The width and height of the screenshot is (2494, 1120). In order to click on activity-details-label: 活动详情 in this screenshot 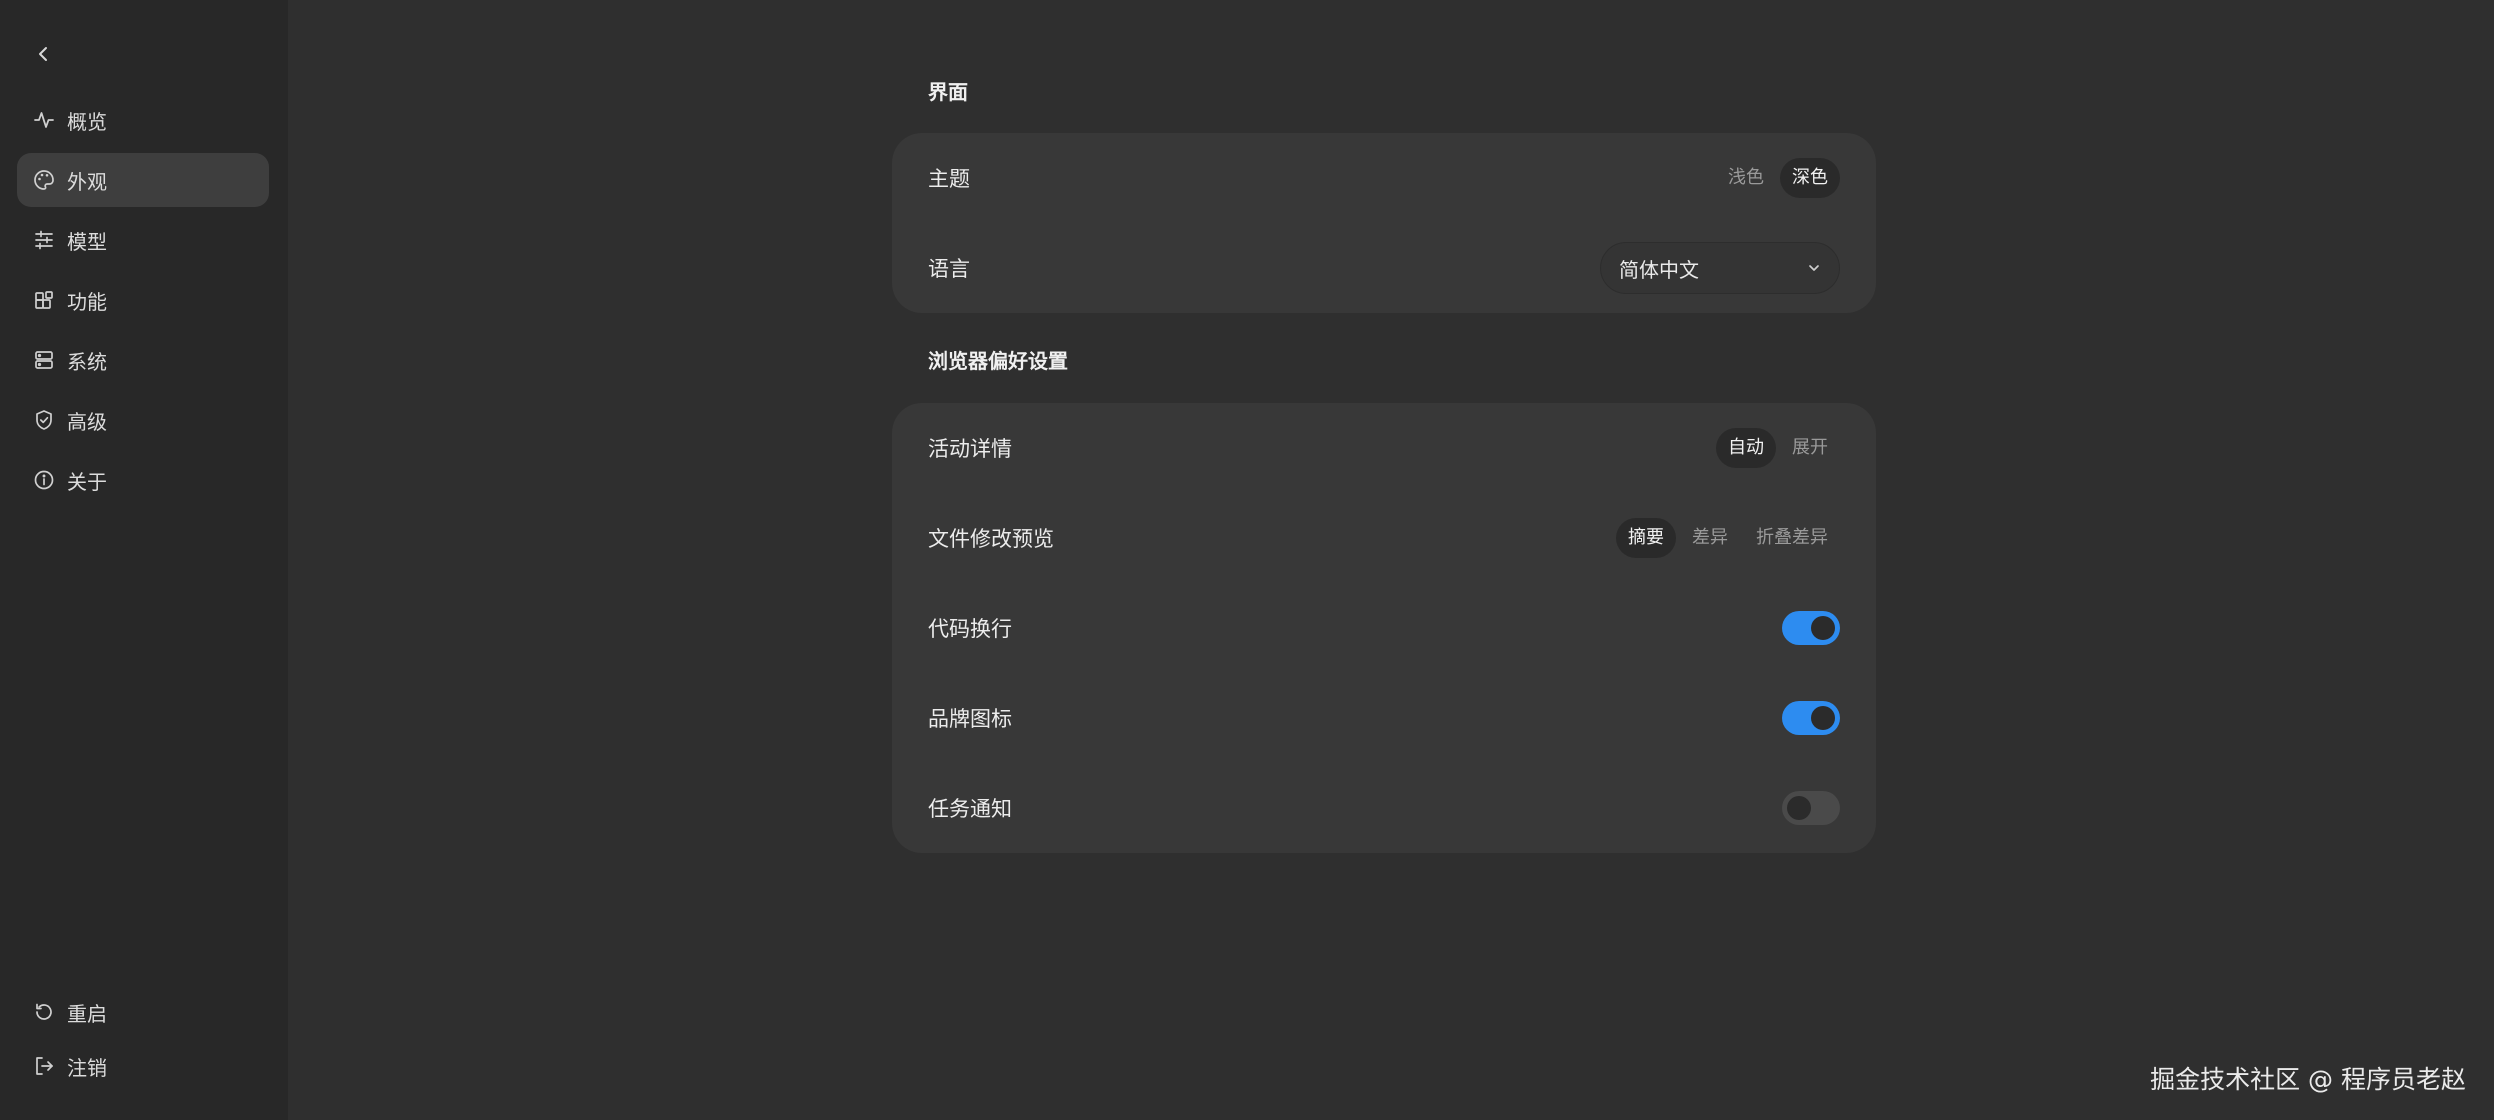, I will do `click(970, 449)`.